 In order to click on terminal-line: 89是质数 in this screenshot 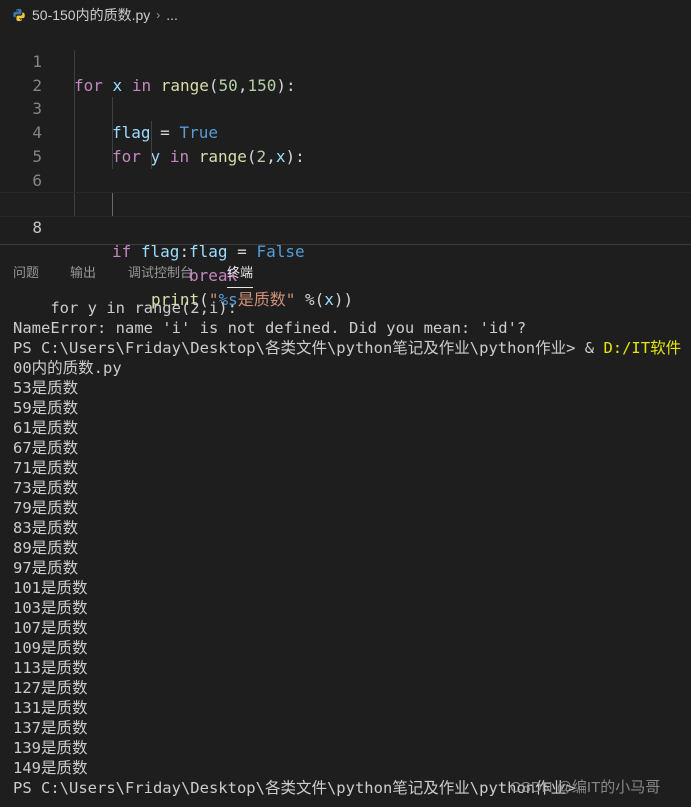, I will do `click(46, 548)`.